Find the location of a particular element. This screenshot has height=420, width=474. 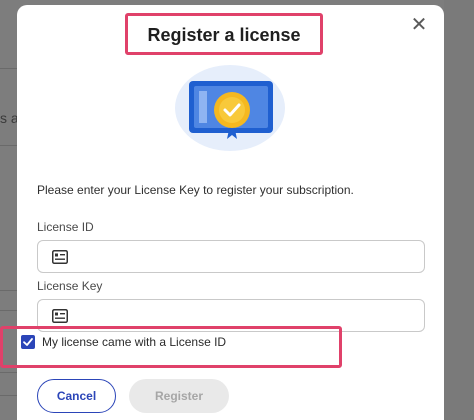

checkmark-icon is located at coordinates (28, 342).